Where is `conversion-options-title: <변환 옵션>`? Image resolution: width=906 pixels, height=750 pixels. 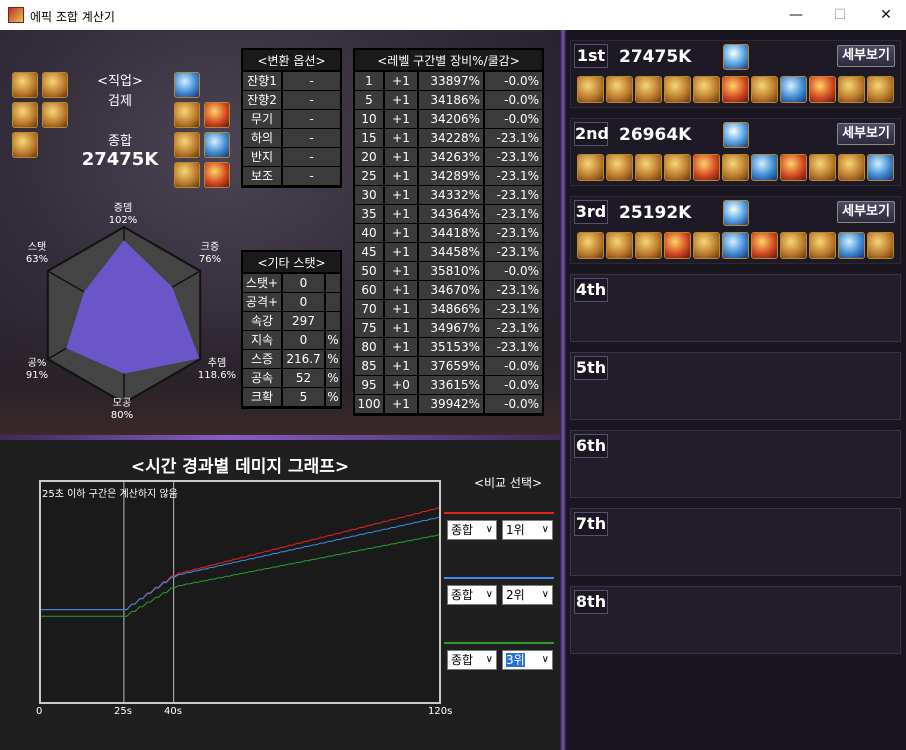
conversion-options-title: <변환 옵션> is located at coordinates (291, 61).